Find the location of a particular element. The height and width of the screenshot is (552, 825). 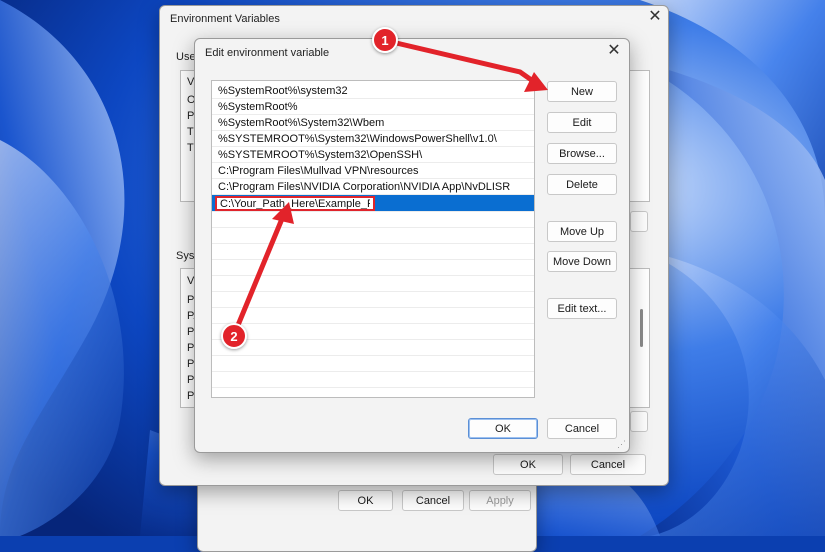

path-edit-input is located at coordinates (295, 203).